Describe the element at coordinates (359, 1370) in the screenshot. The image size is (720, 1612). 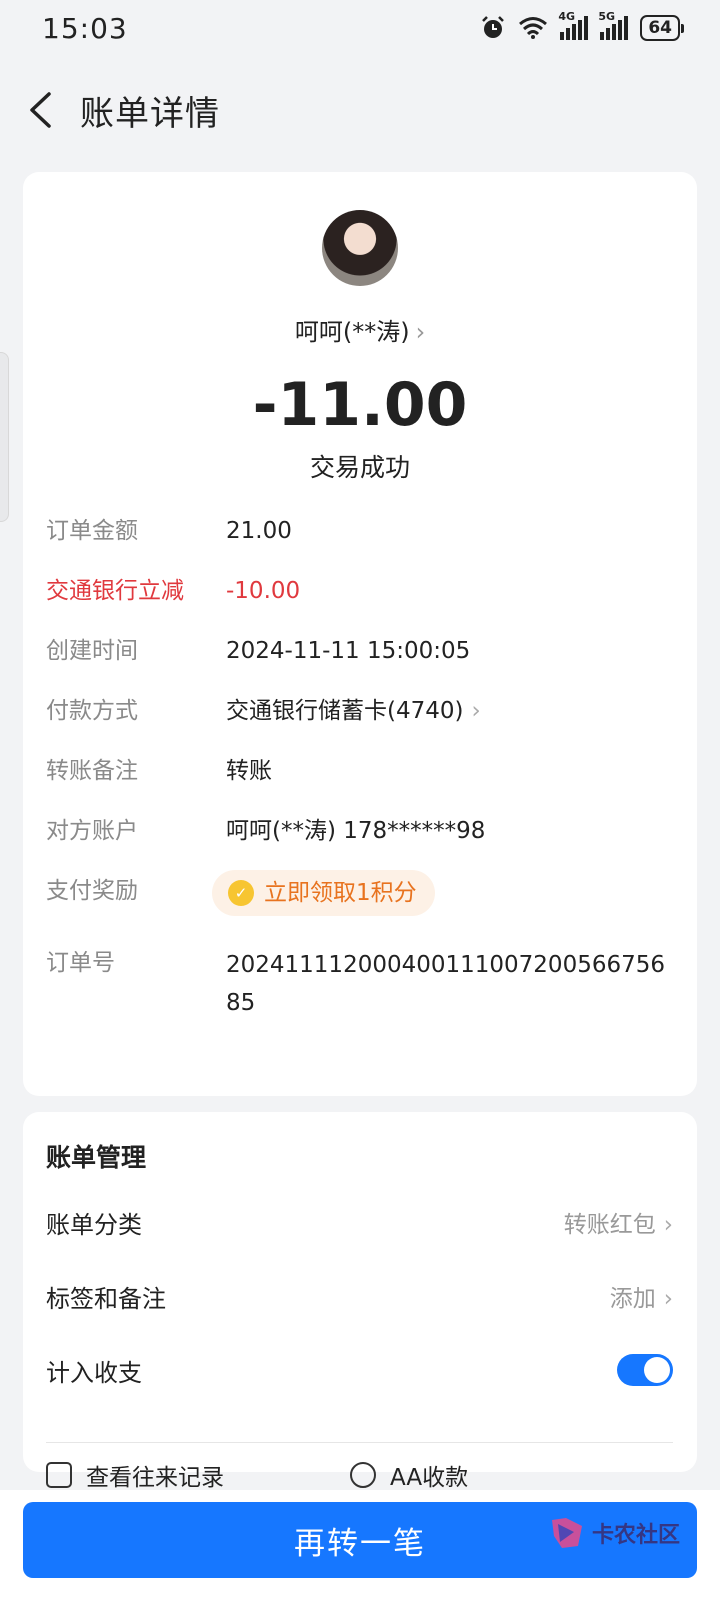
I see `include-in-ledger-row: 计入收支` at that location.